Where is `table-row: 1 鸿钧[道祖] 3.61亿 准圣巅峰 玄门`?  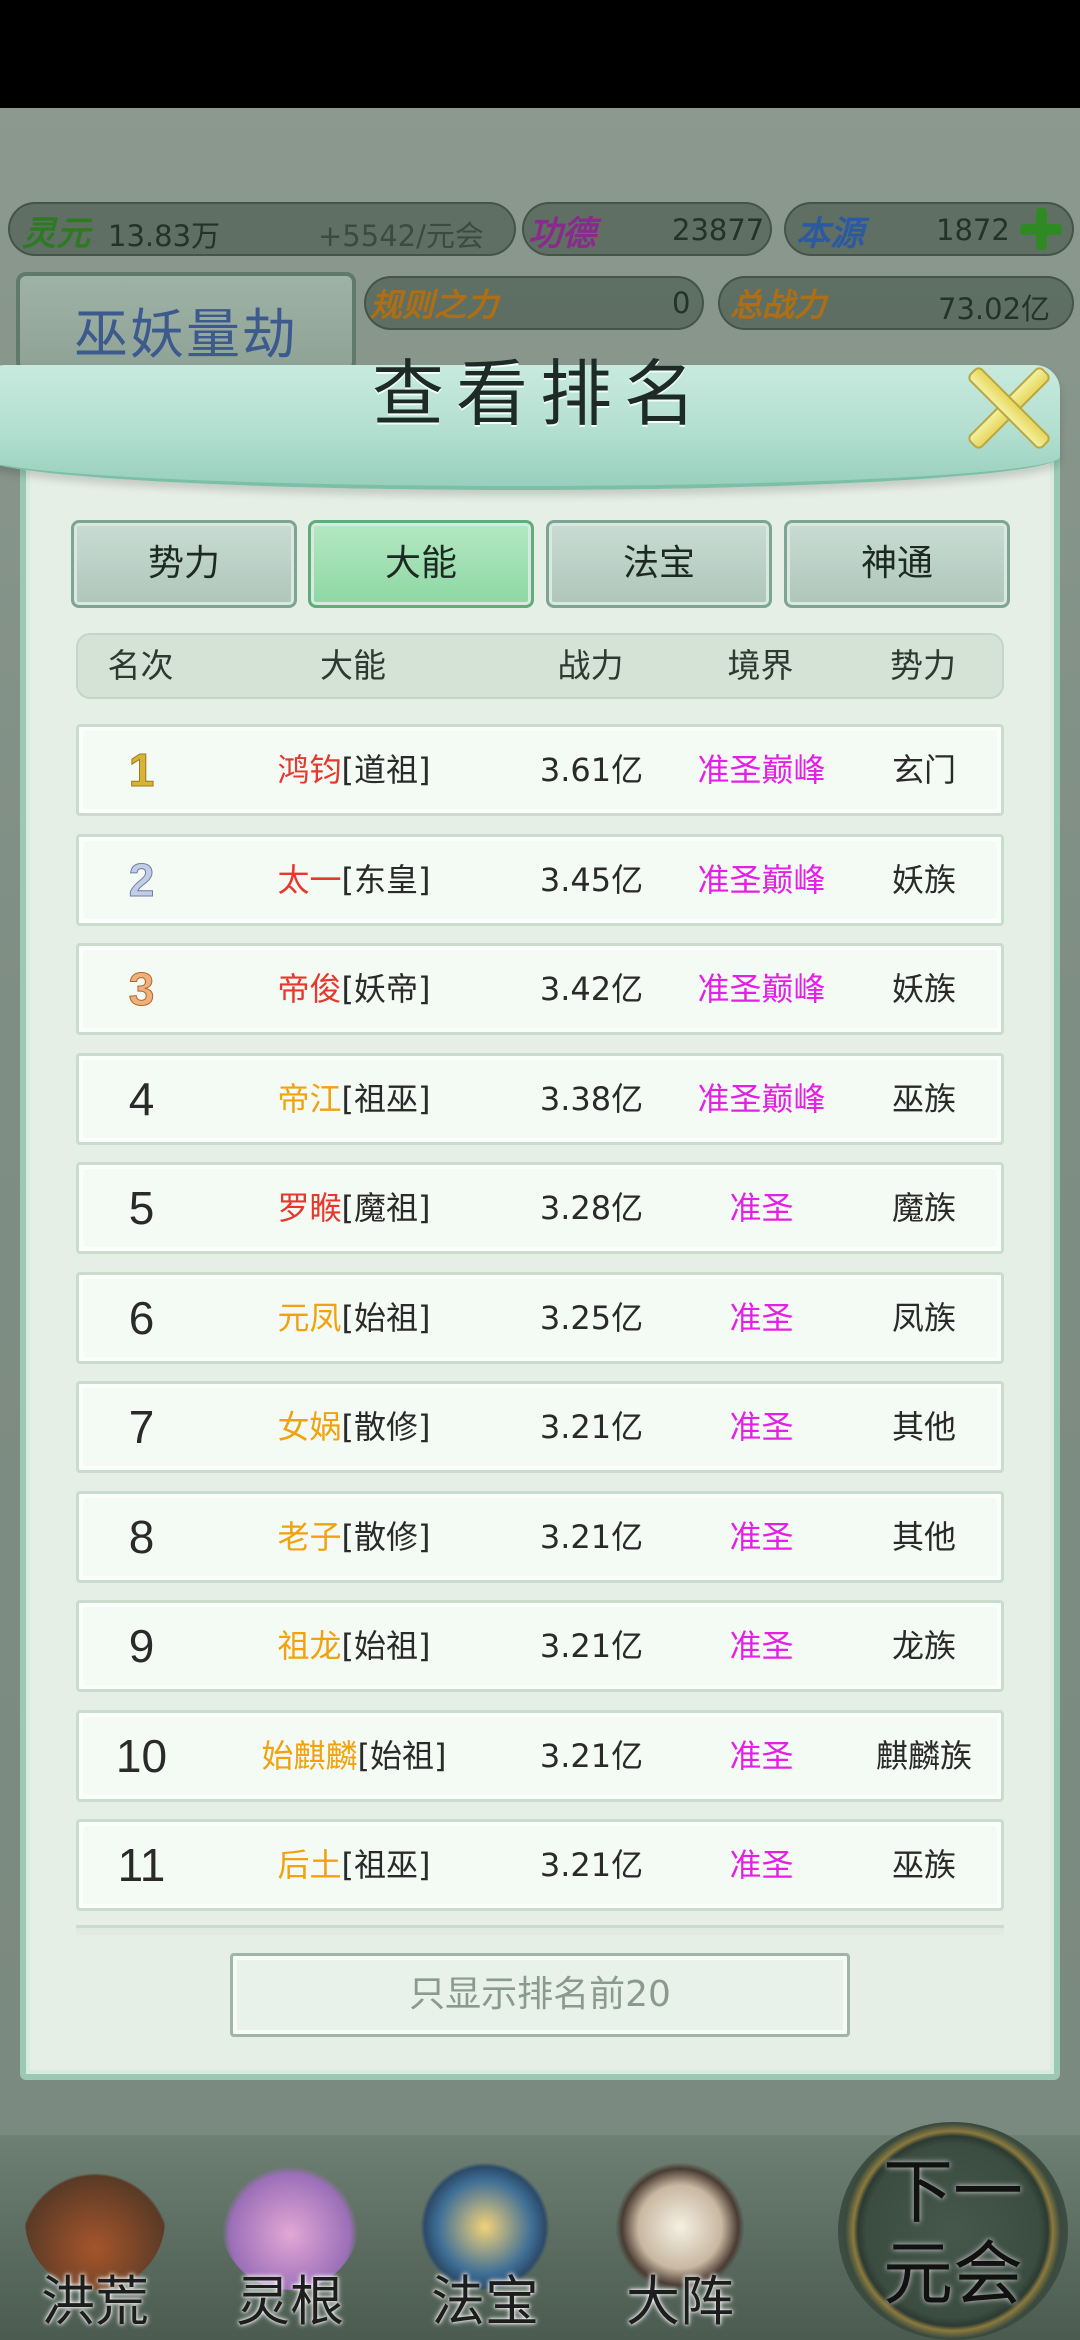
table-row: 1 鸿钧[道祖] 3.61亿 准圣巅峰 玄门 is located at coordinates (540, 770).